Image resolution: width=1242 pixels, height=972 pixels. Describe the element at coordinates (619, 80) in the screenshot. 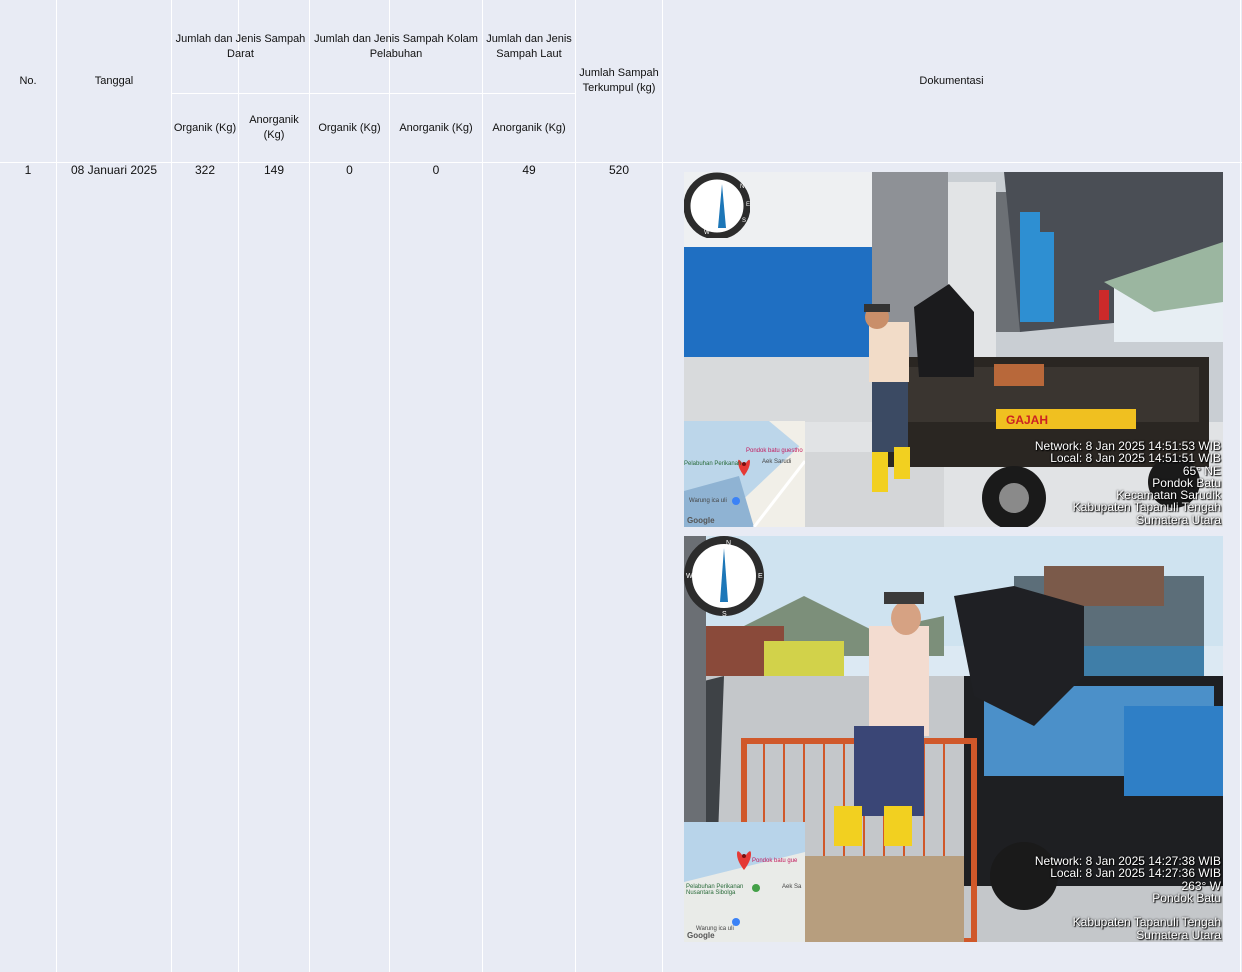

I see `header-sampah-terkumpul: Jumlah Sampah Terkumpul (kg)` at that location.